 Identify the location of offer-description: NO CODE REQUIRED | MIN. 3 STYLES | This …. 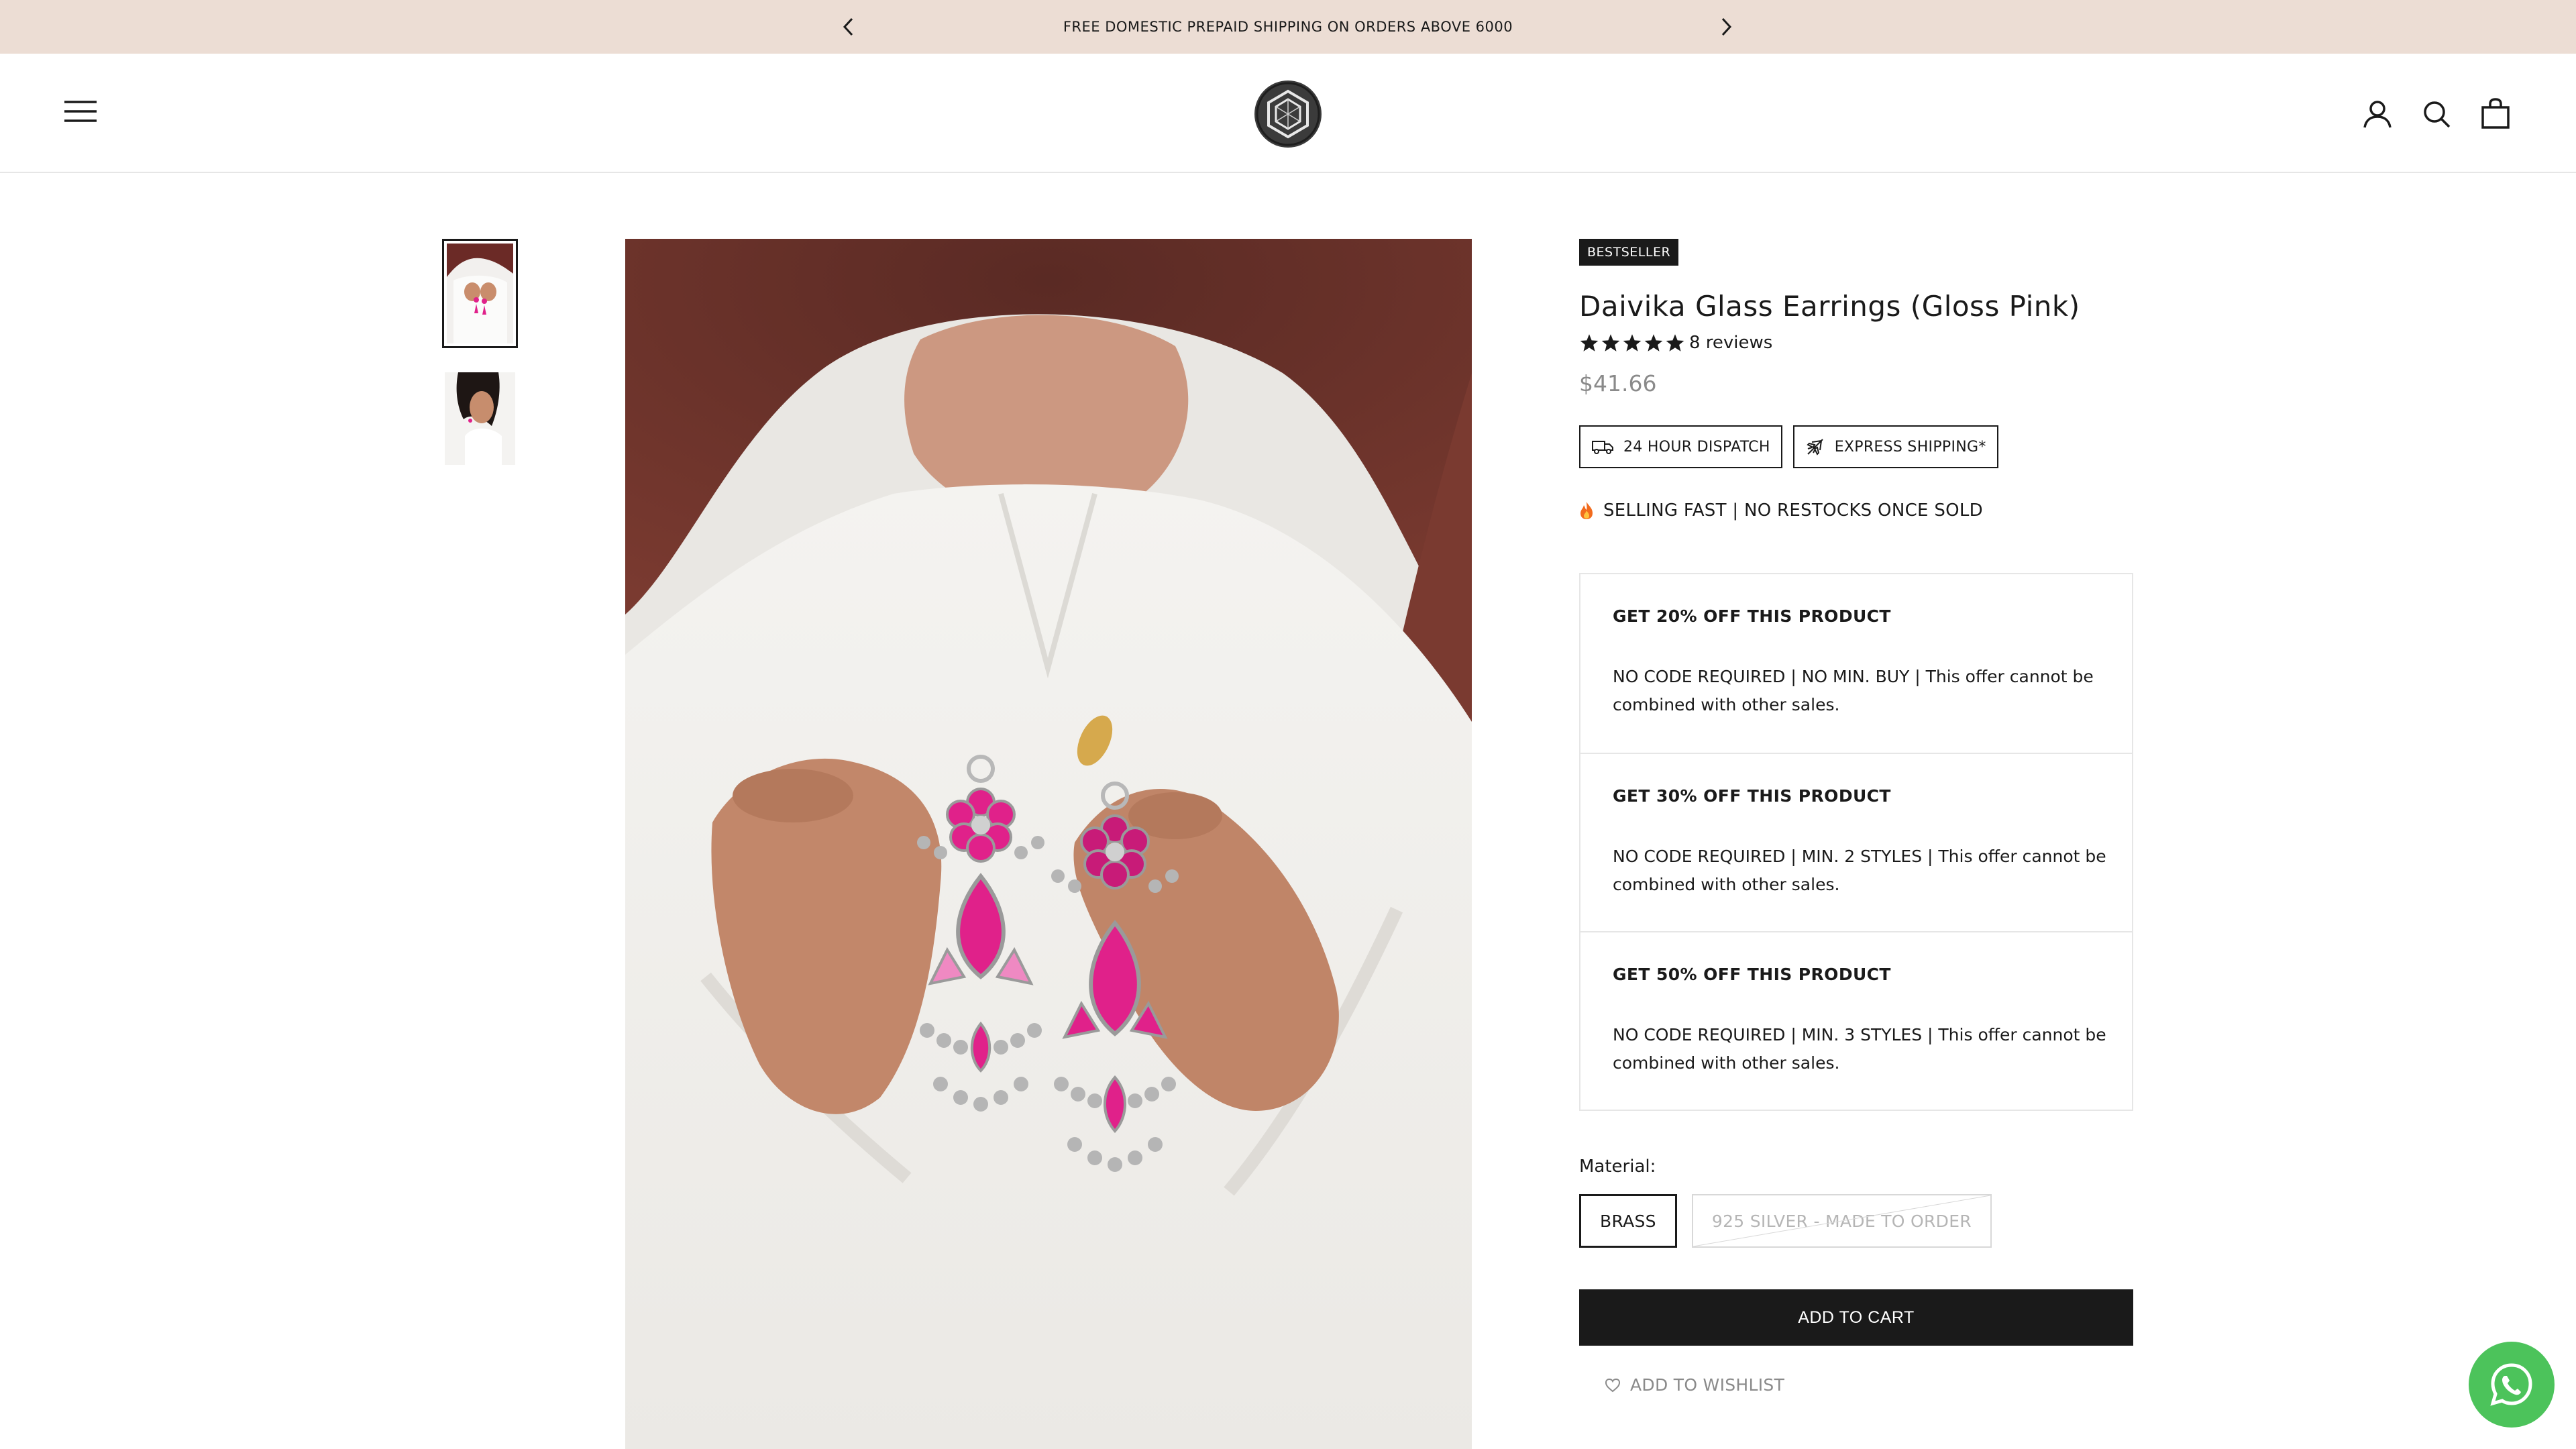
(1859, 1049).